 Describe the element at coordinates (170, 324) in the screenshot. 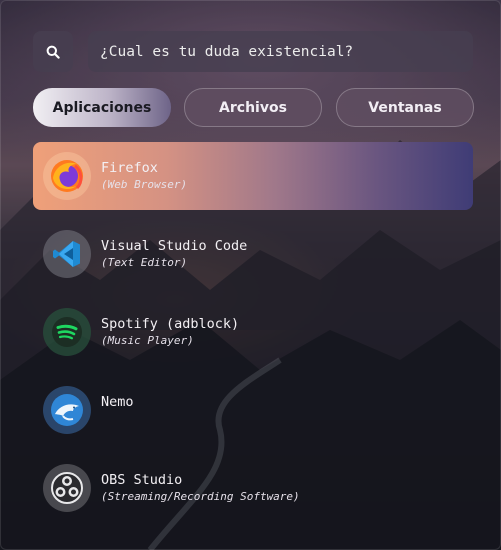

I see `app-name: Spotify (adblock)` at that location.